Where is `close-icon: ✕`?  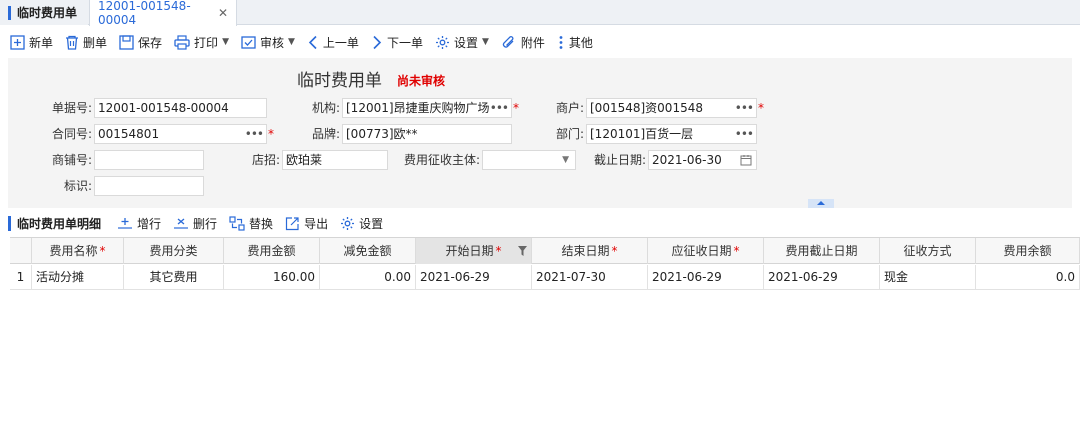
close-icon: ✕ is located at coordinates (223, 13).